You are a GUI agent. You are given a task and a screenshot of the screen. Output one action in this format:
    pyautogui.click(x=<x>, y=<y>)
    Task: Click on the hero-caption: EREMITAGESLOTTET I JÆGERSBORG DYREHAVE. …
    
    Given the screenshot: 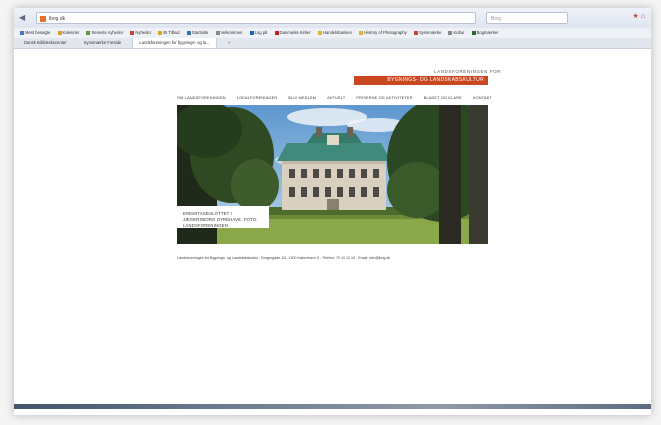 What is the action you would take?
    pyautogui.click(x=223, y=217)
    